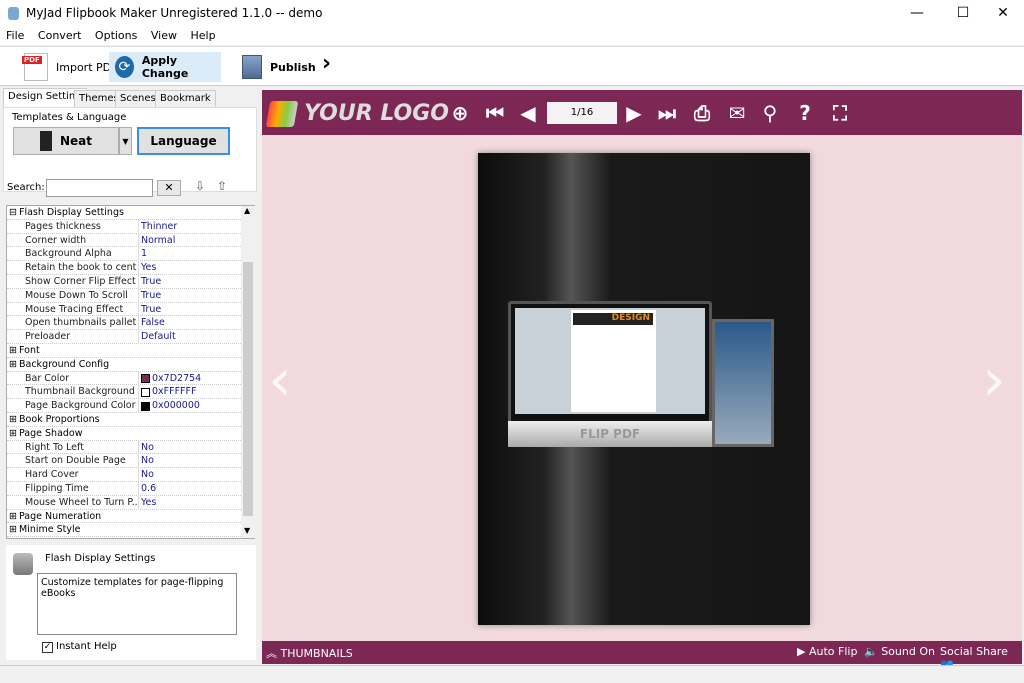  What do you see at coordinates (124, 406) in the screenshot?
I see `property-row: Page Background Color 0x000000` at bounding box center [124, 406].